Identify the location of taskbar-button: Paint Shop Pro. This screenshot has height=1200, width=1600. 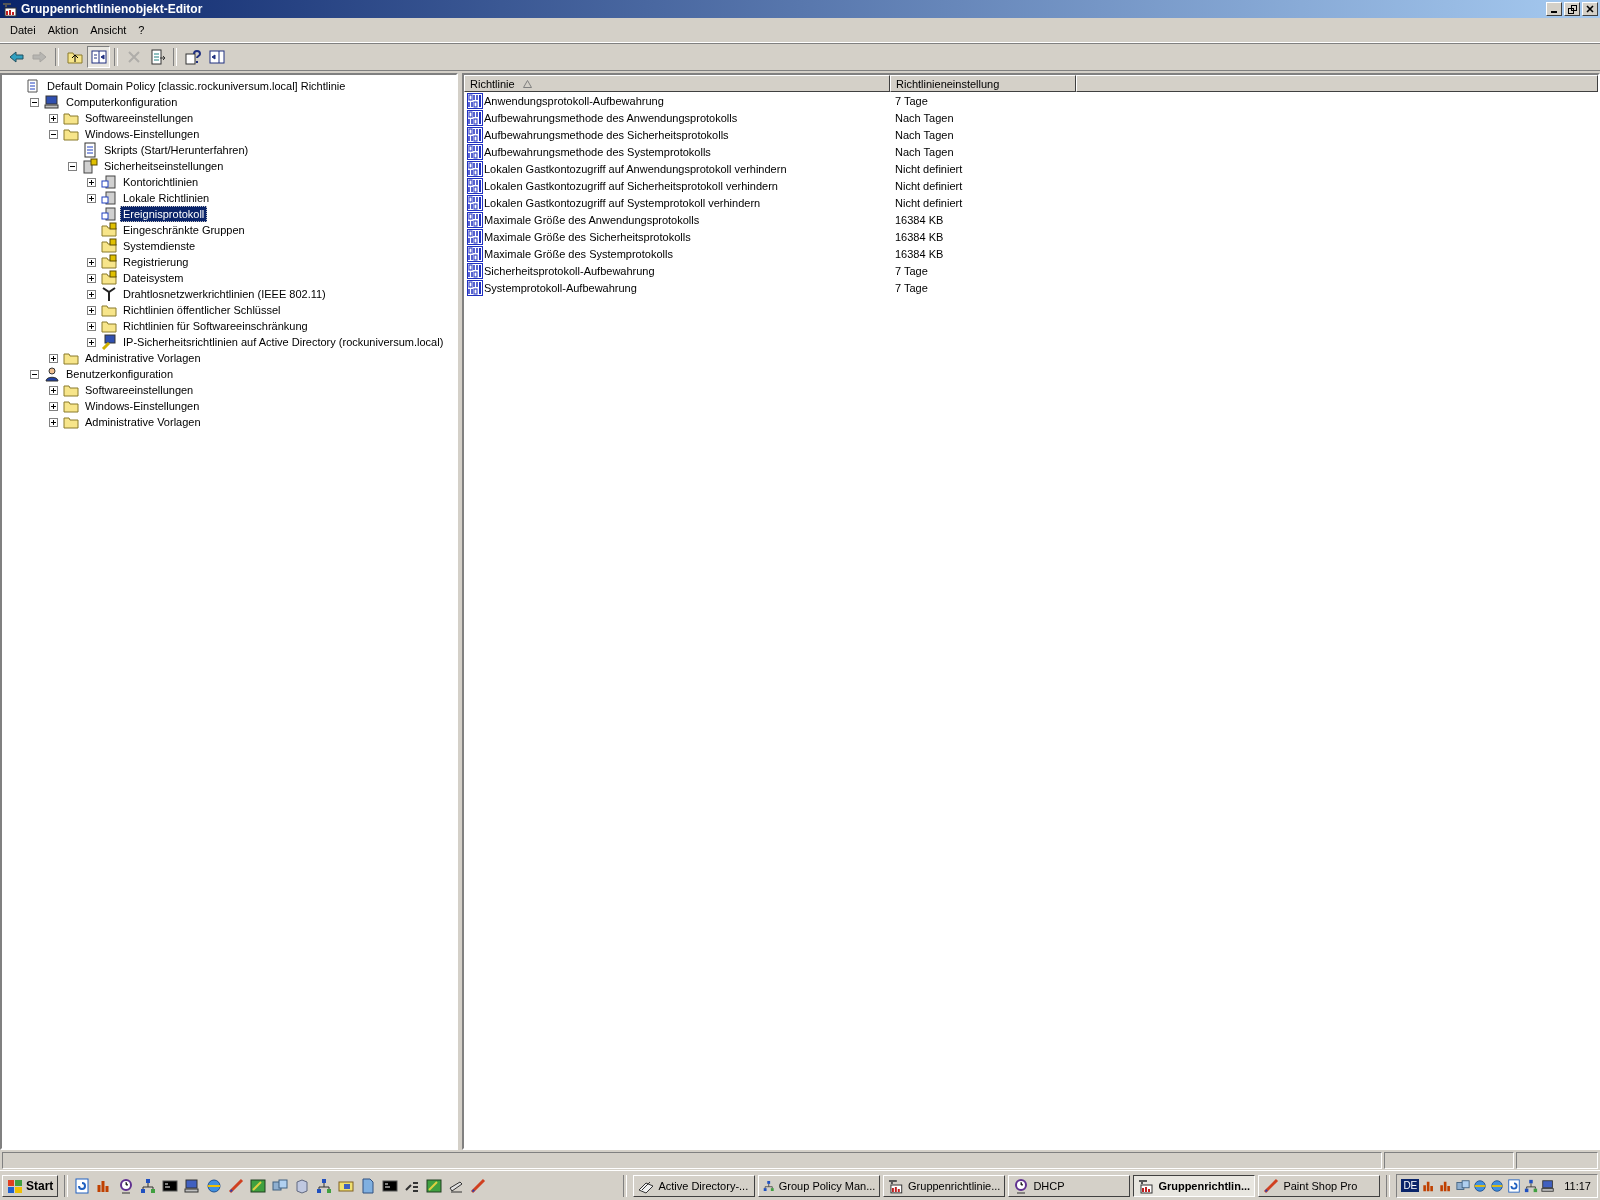
(1319, 1185).